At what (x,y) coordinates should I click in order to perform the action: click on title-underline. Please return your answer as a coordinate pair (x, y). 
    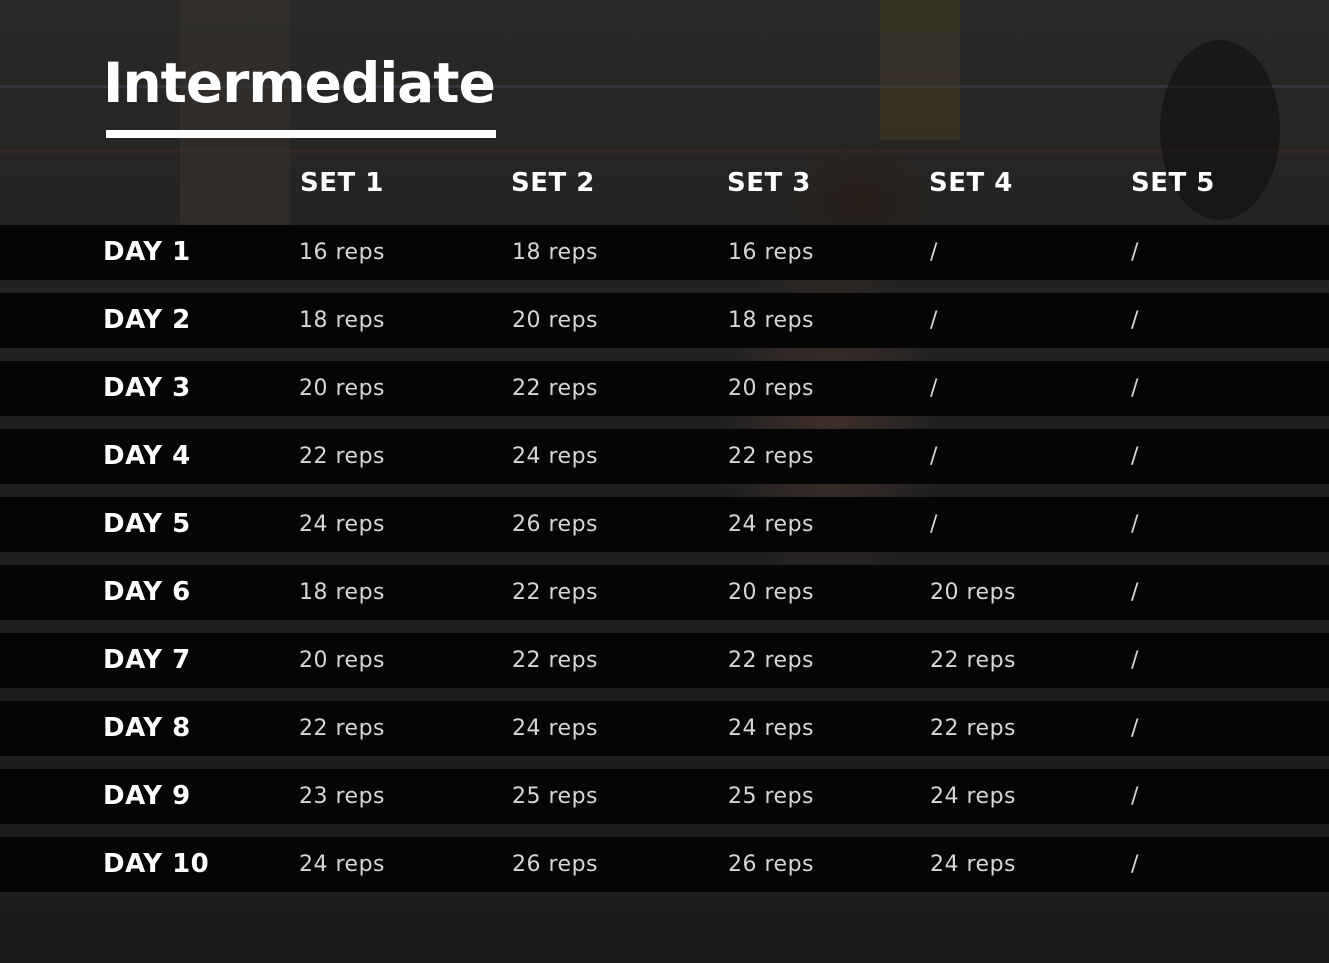
    Looking at the image, I should click on (301, 134).